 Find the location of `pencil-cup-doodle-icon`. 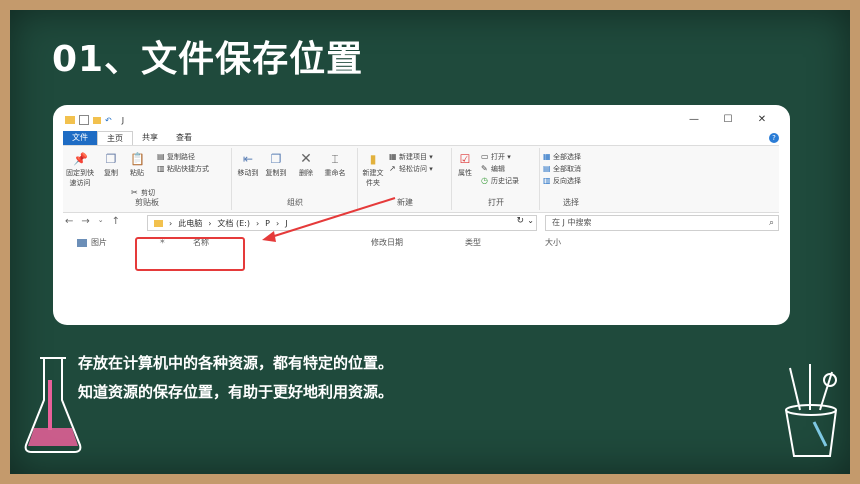

pencil-cup-doodle-icon is located at coordinates (811, 410).